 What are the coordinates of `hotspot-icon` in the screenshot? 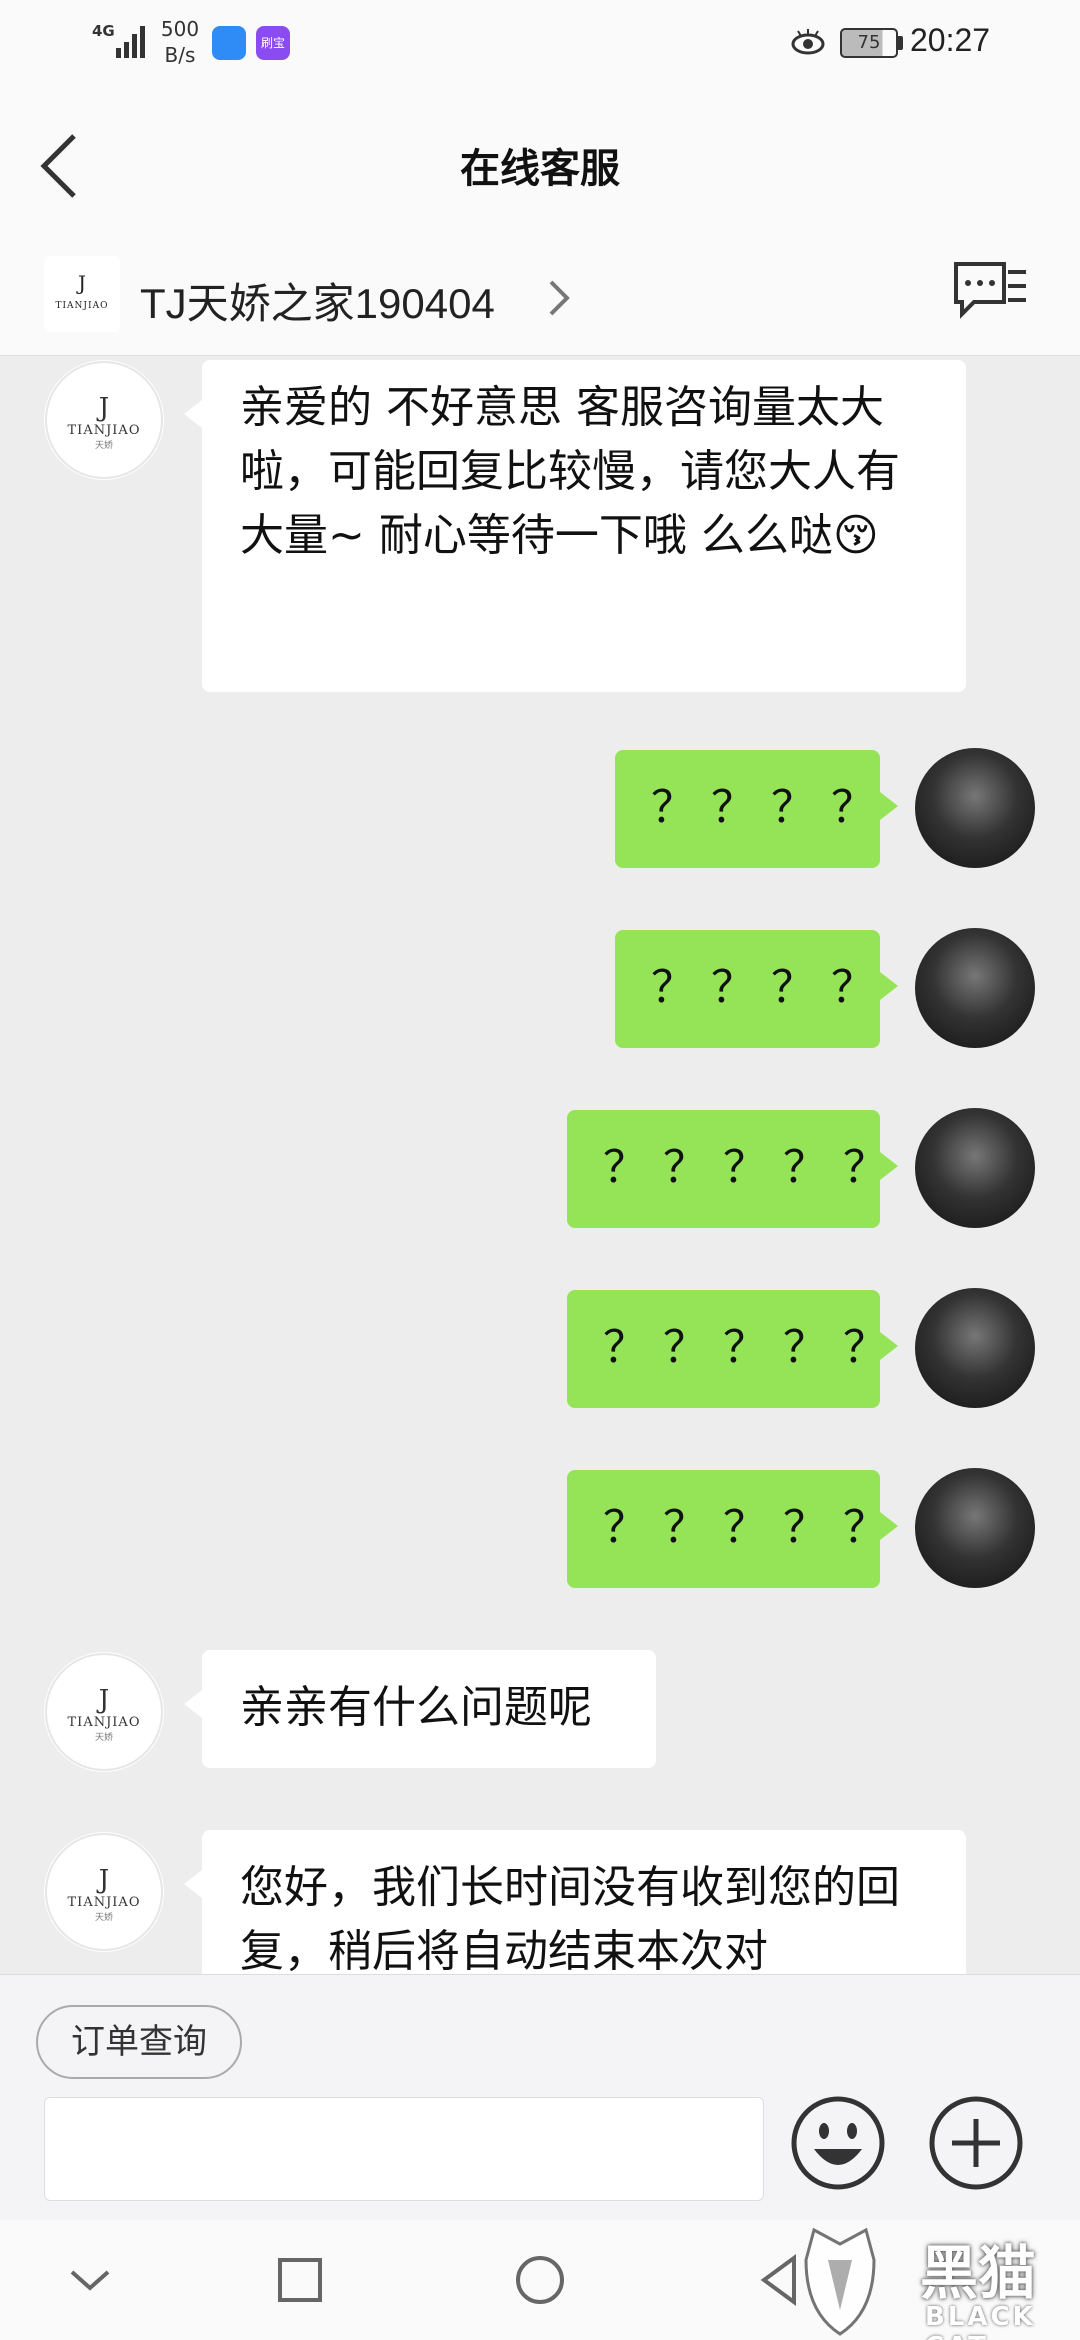 It's located at (229, 43).